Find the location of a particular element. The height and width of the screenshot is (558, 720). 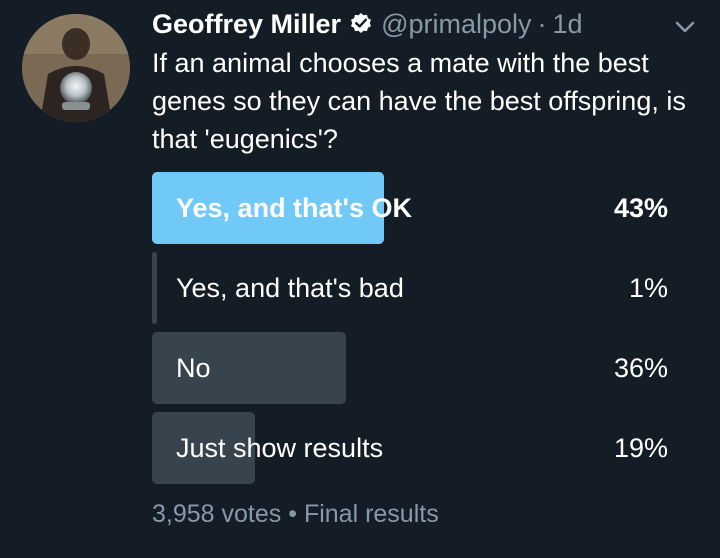

avatar is located at coordinates (76, 68).